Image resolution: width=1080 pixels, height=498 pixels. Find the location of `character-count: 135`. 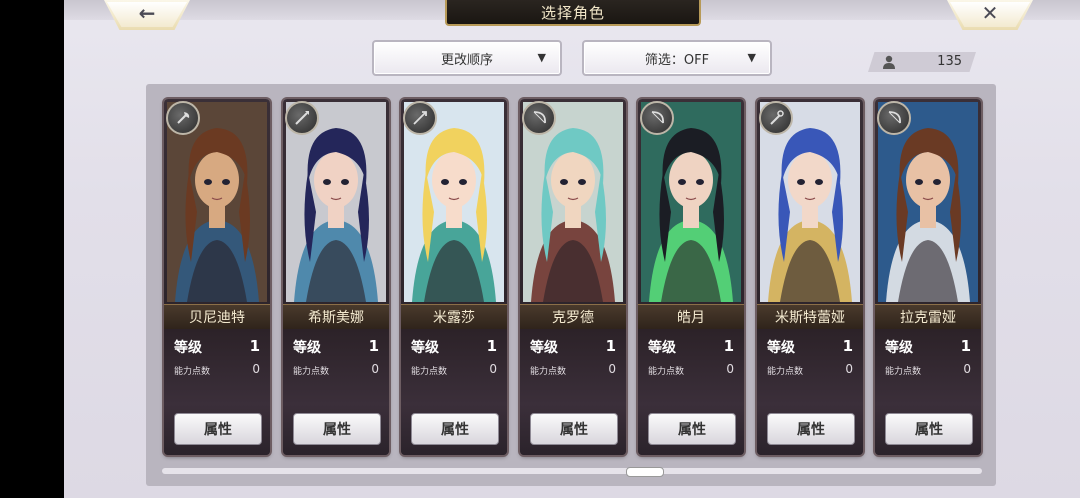

character-count: 135 is located at coordinates (949, 61).